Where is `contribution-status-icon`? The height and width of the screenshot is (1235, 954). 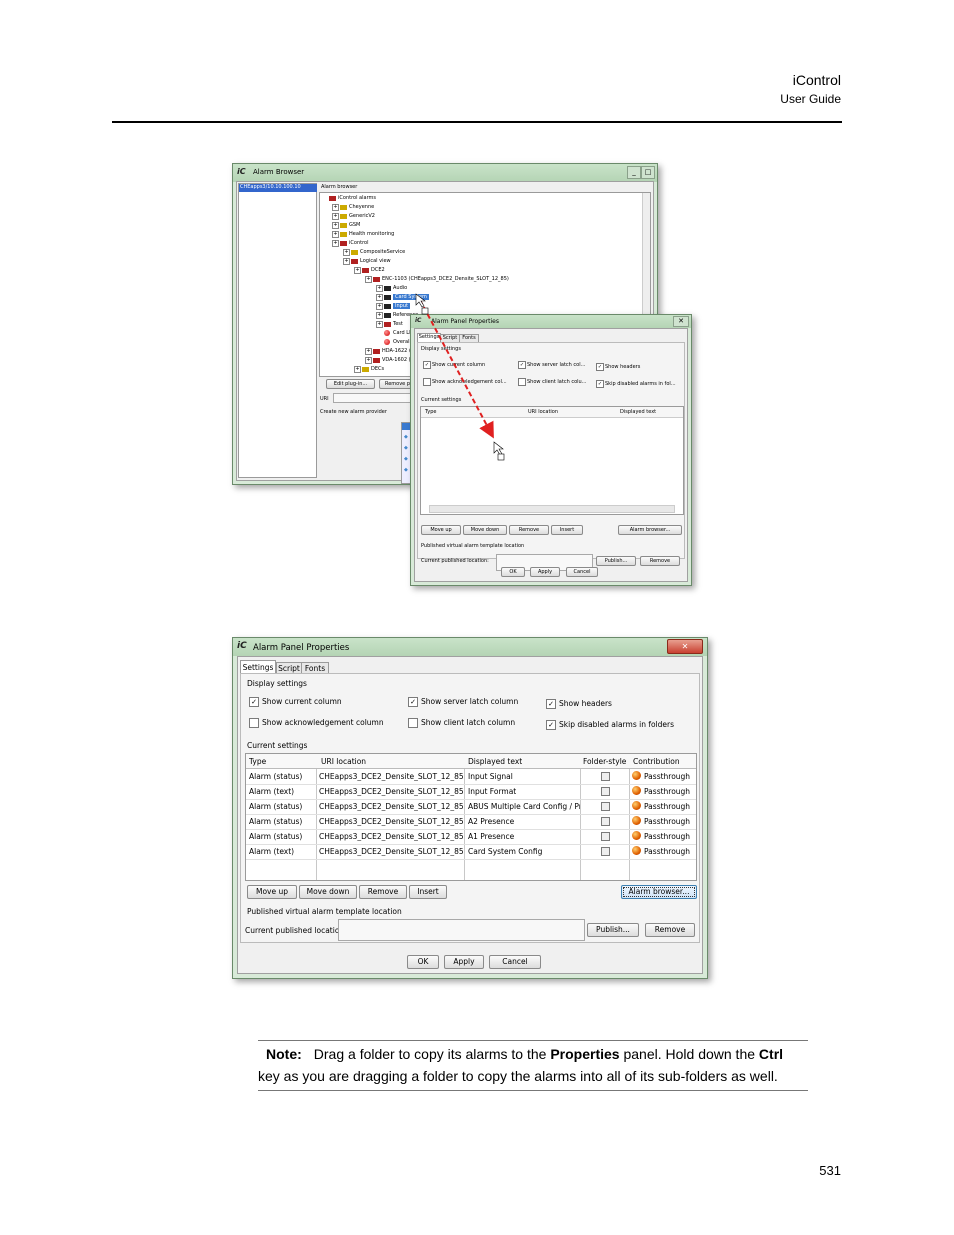 contribution-status-icon is located at coordinates (636, 820).